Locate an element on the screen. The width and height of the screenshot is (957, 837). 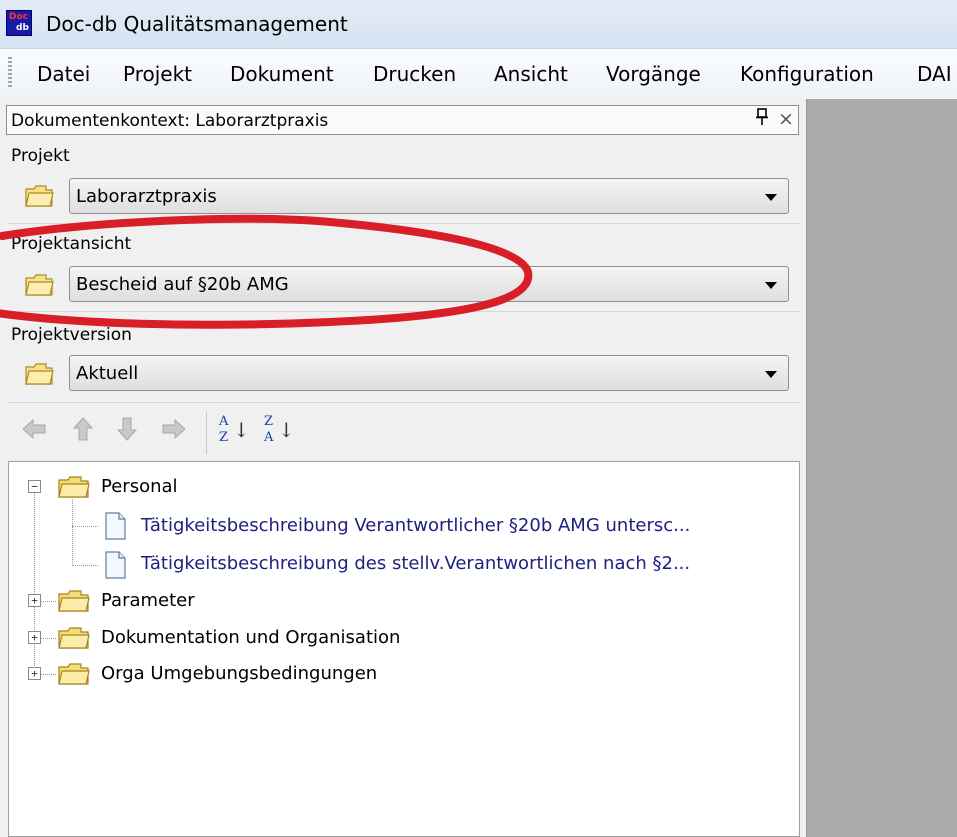
close-icon: × is located at coordinates (786, 119).